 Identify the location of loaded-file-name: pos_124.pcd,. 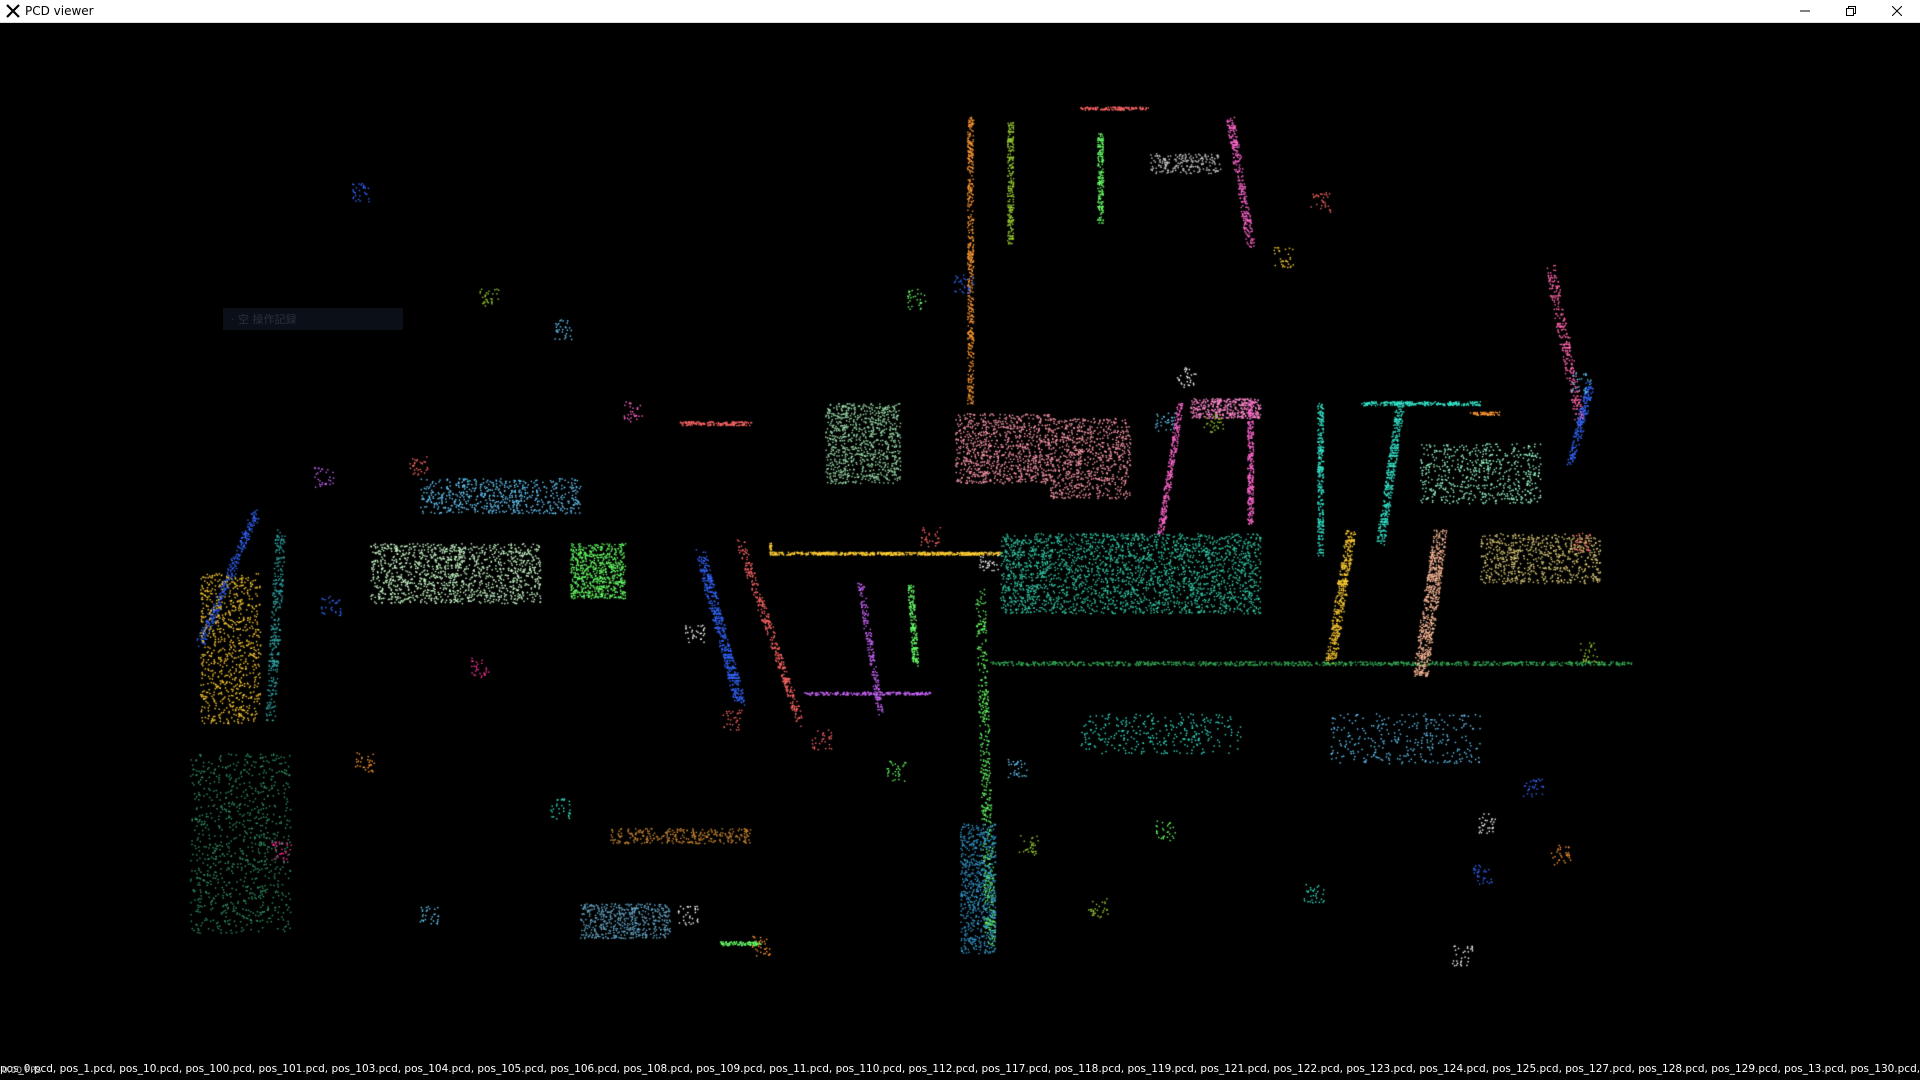
(1456, 1069).